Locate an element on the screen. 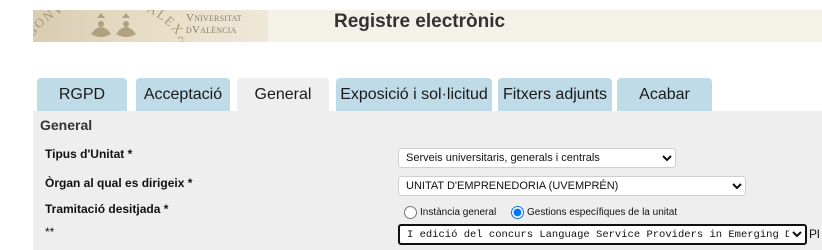  tab-label: Exposició i sol·licitud is located at coordinates (414, 94).